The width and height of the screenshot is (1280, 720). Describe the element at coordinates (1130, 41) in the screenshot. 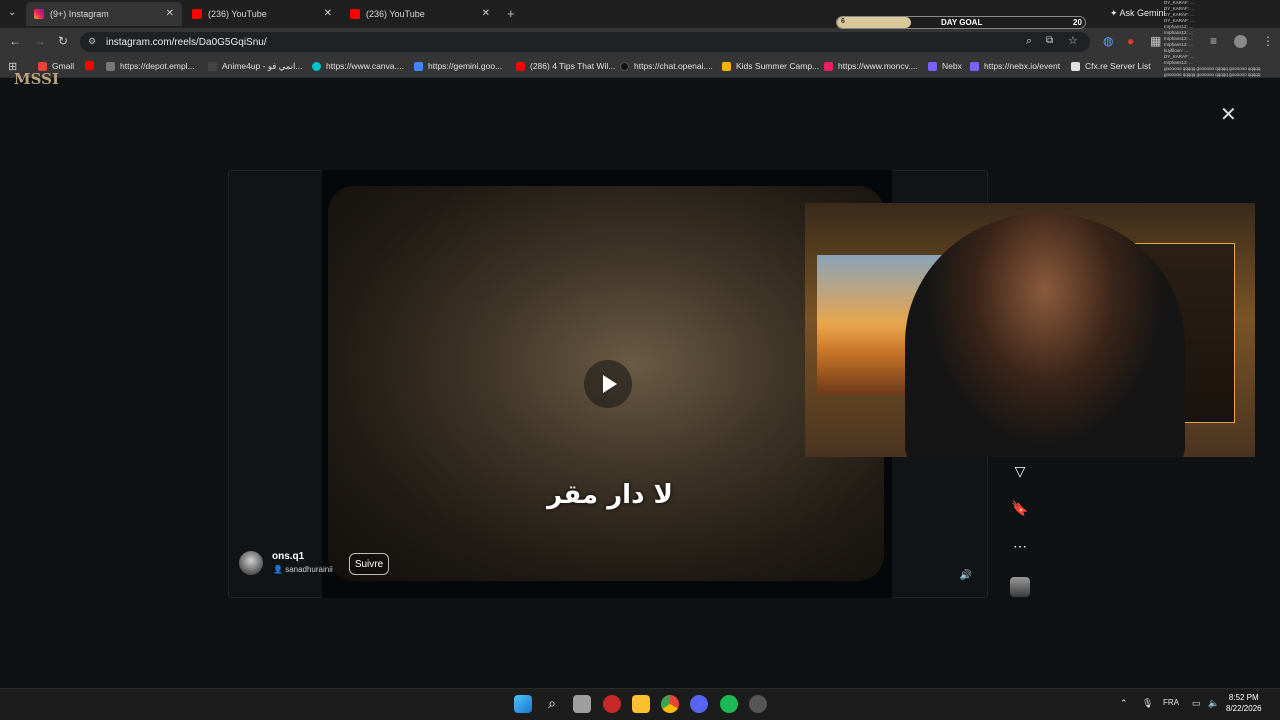

I see `extension-icon: ●` at that location.